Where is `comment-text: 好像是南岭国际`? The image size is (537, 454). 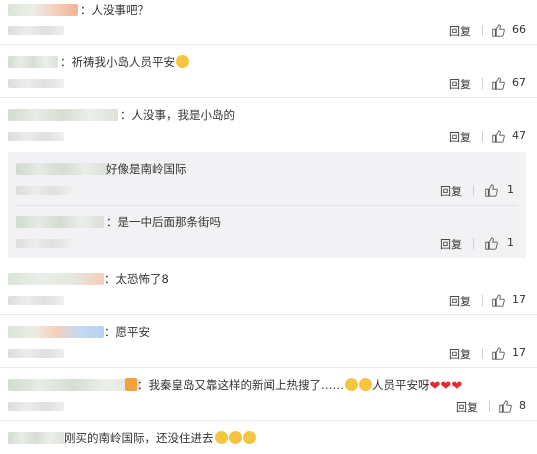 comment-text: 好像是南岭国际 is located at coordinates (146, 169).